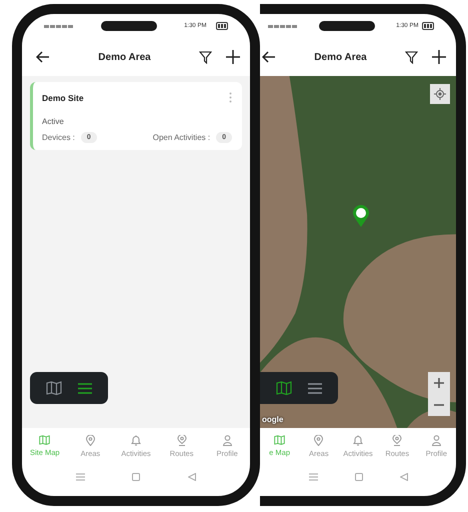 The width and height of the screenshot is (468, 512). I want to click on zoom-in-button, so click(439, 383).